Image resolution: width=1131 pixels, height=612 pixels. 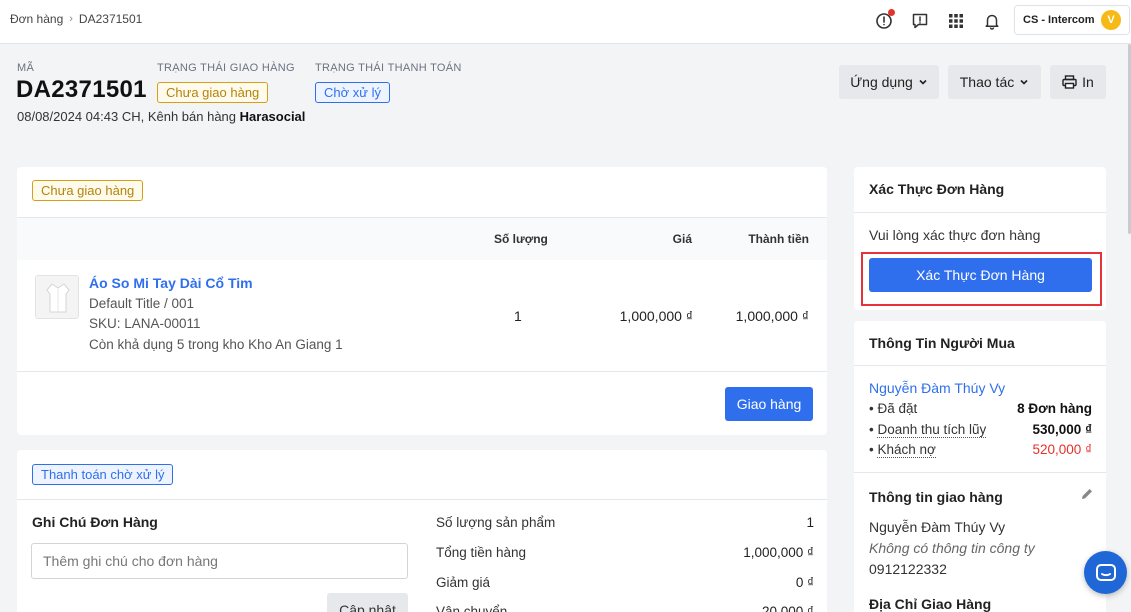 I want to click on payment-status-label: TRẠNG THÁI THANH TOÁN, so click(x=388, y=68).